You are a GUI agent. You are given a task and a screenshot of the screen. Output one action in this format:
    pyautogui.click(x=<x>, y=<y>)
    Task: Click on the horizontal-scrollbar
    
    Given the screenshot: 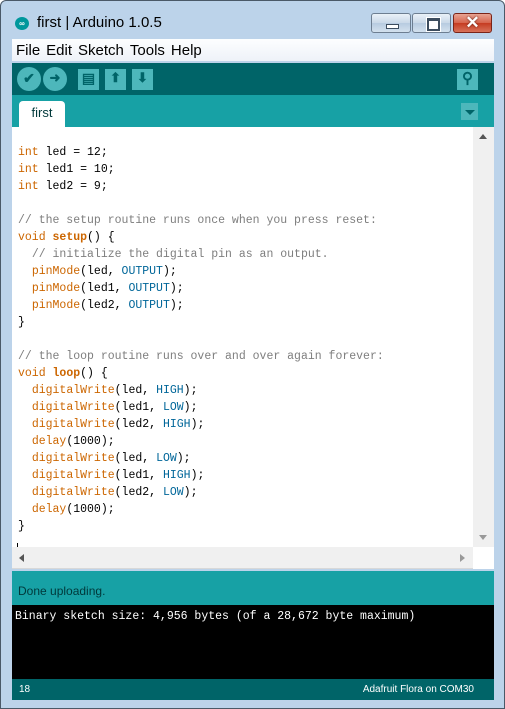 What is the action you would take?
    pyautogui.click(x=242, y=558)
    